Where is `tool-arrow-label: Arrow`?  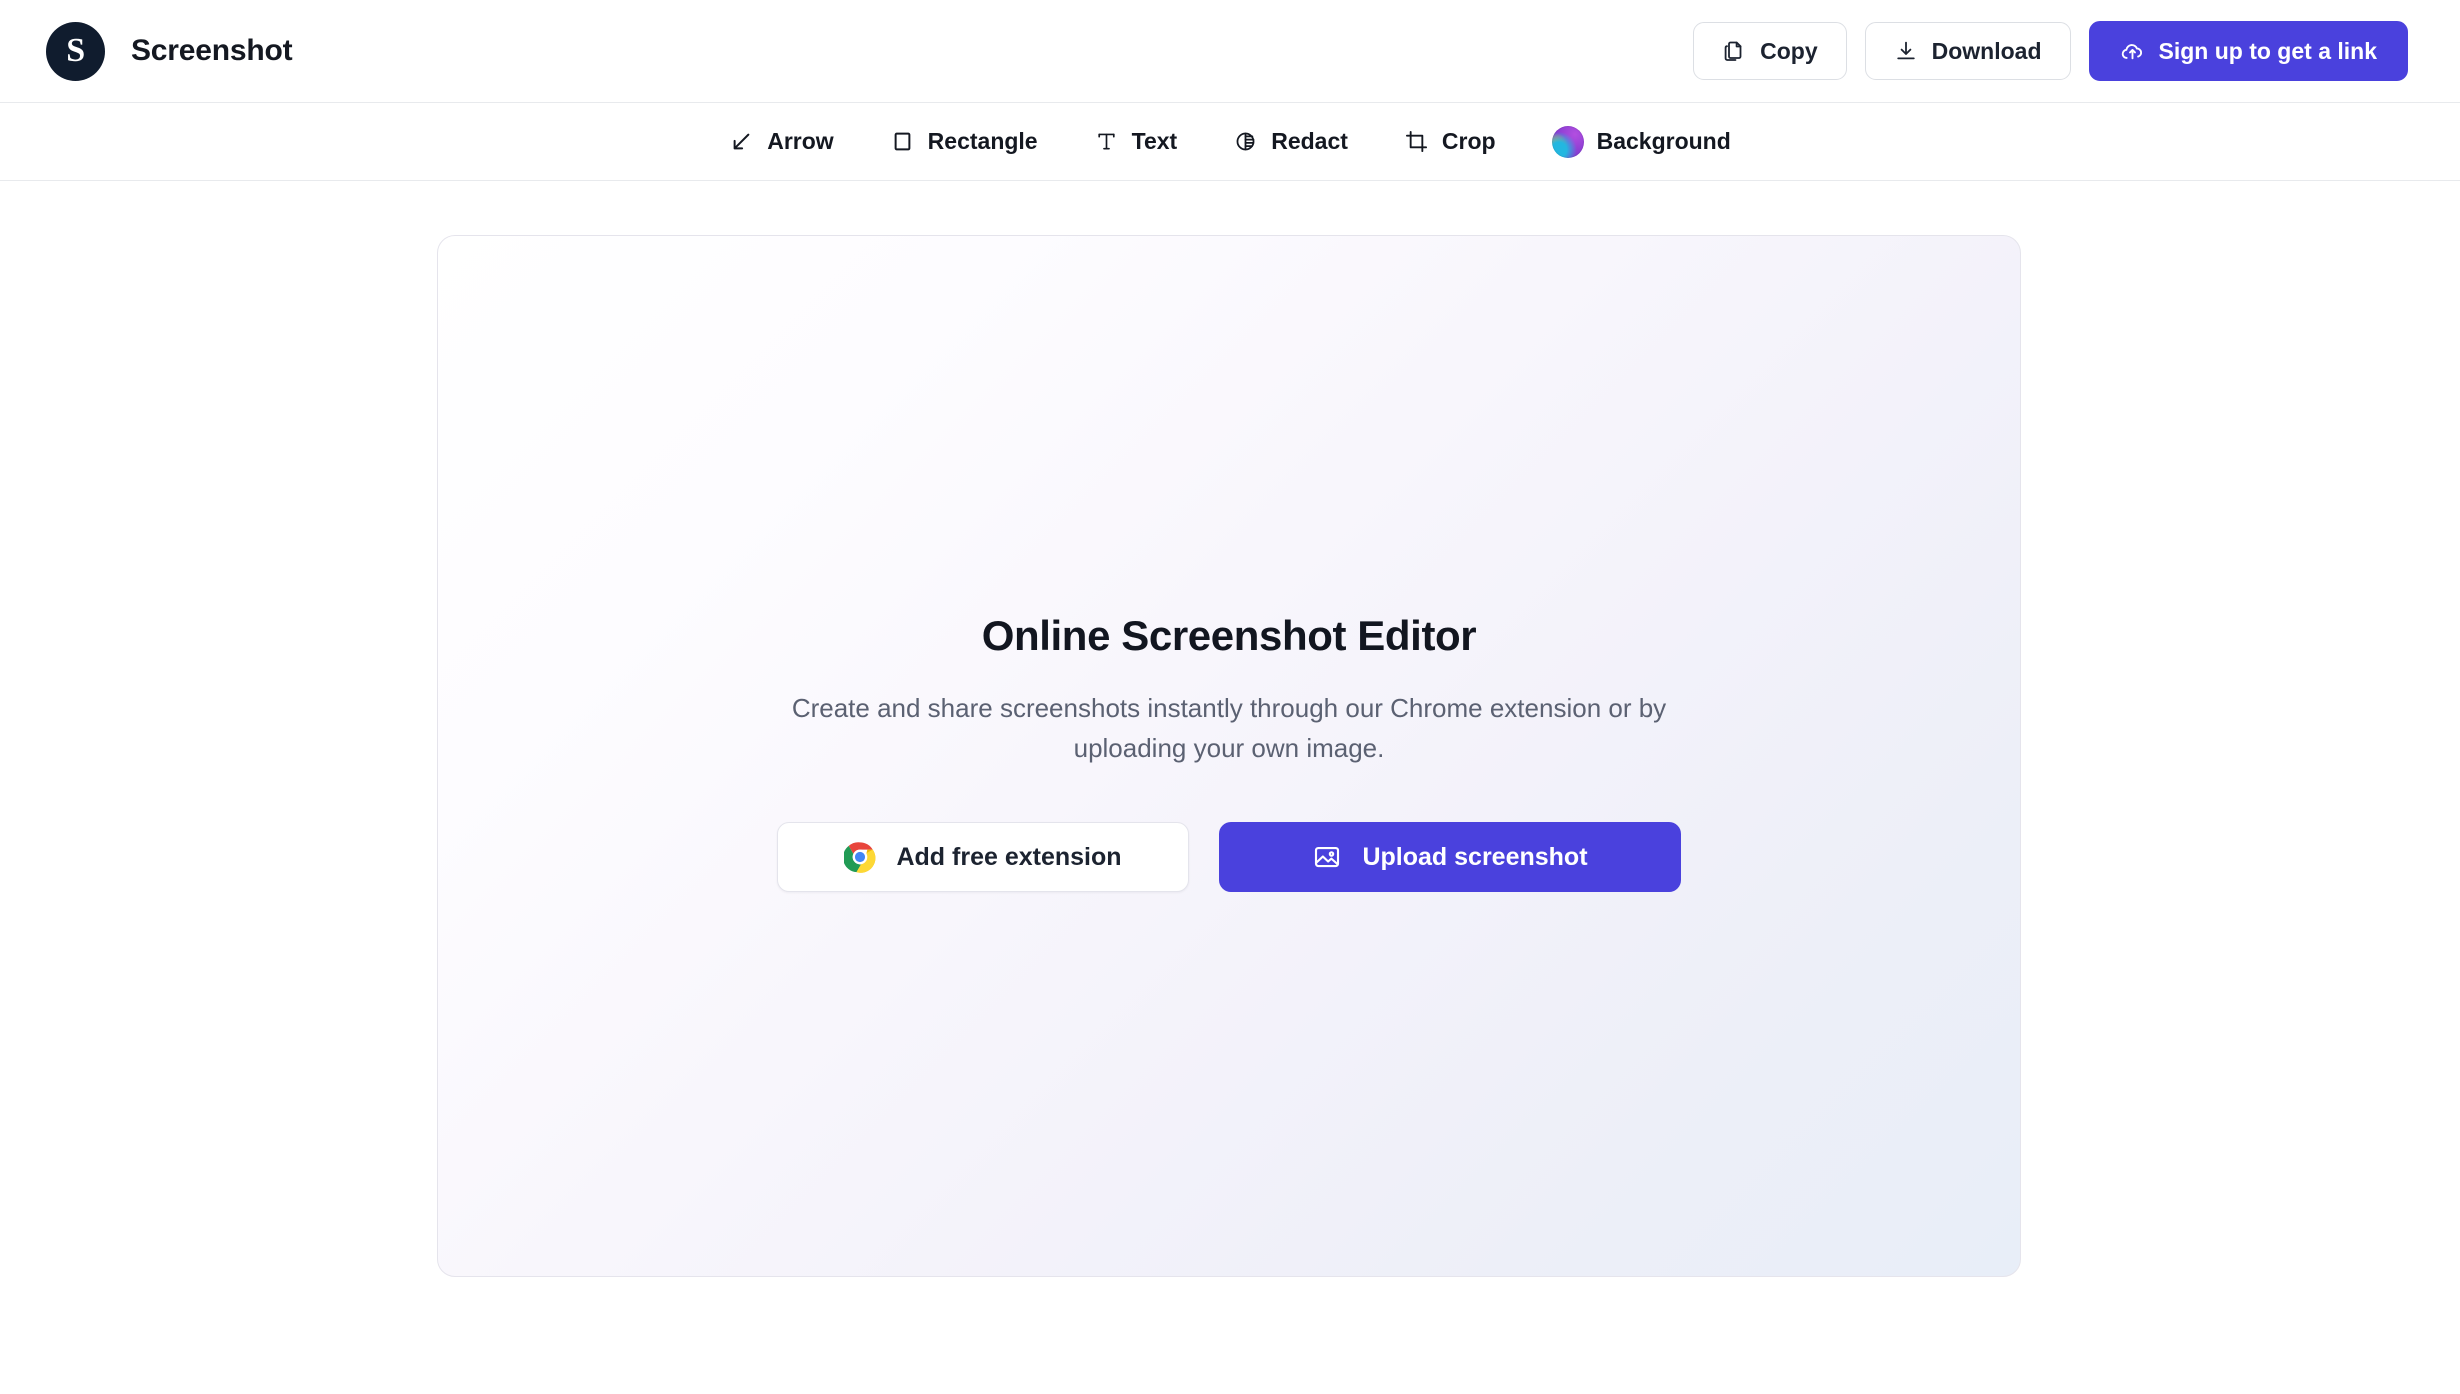
tool-arrow-label: Arrow is located at coordinates (800, 141).